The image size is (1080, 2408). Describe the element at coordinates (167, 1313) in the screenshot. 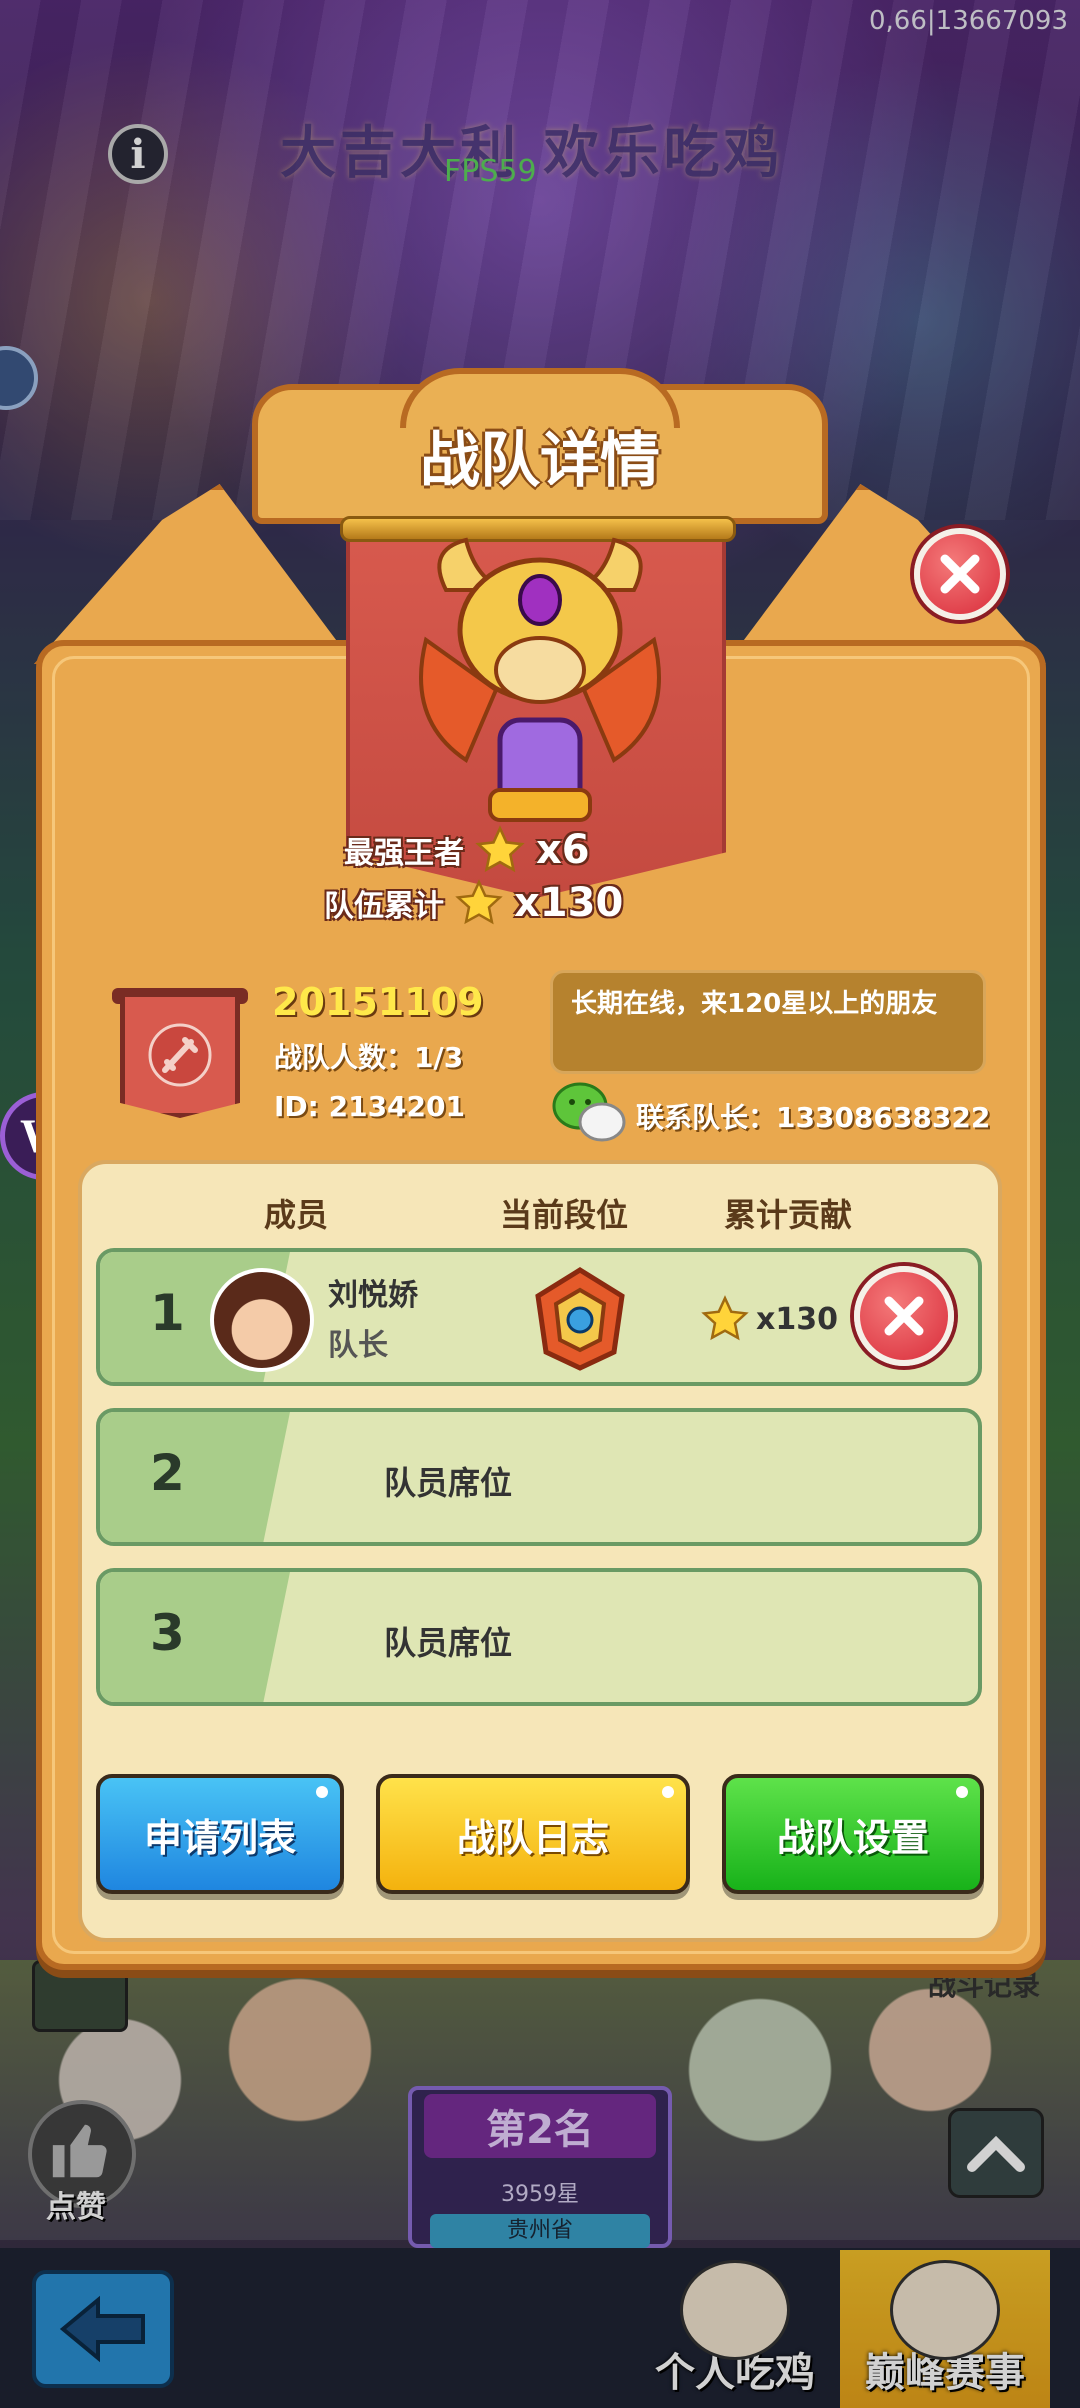

I see `row-number: 1` at that location.